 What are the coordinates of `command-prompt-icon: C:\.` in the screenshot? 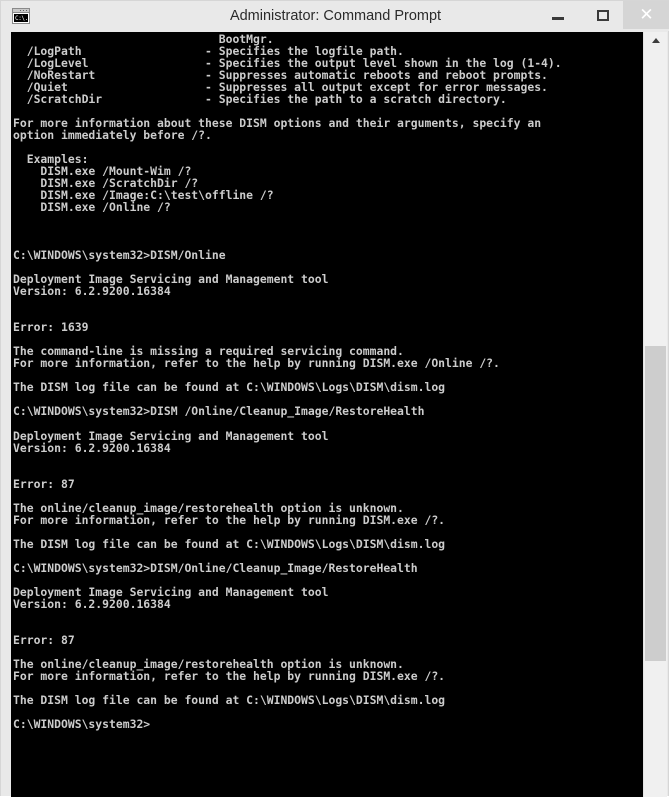 It's located at (21, 16).